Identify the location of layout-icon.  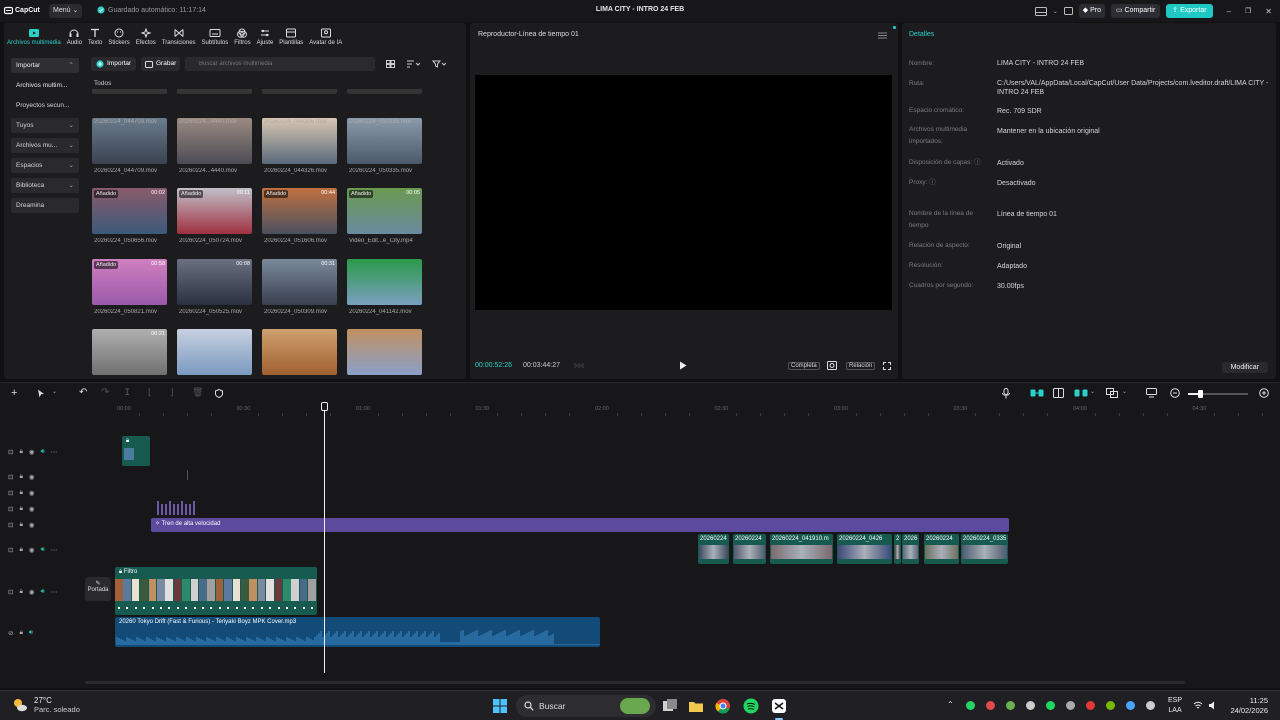
(1040, 11).